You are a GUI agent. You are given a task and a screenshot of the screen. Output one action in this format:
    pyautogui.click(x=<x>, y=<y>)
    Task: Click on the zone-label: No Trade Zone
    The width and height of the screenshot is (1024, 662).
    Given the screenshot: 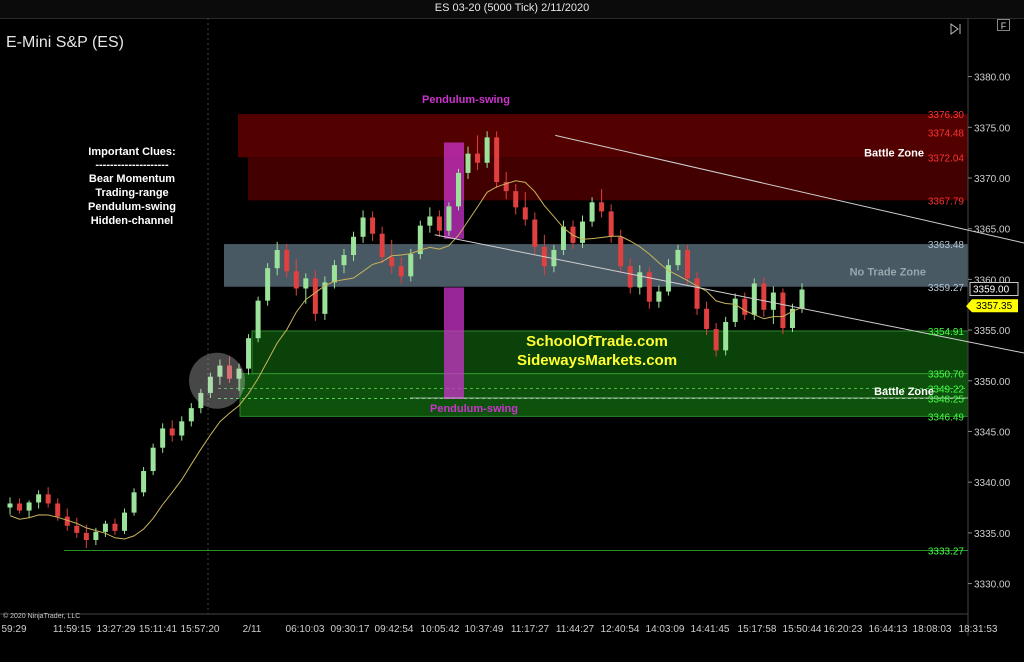 What is the action you would take?
    pyautogui.click(x=888, y=272)
    